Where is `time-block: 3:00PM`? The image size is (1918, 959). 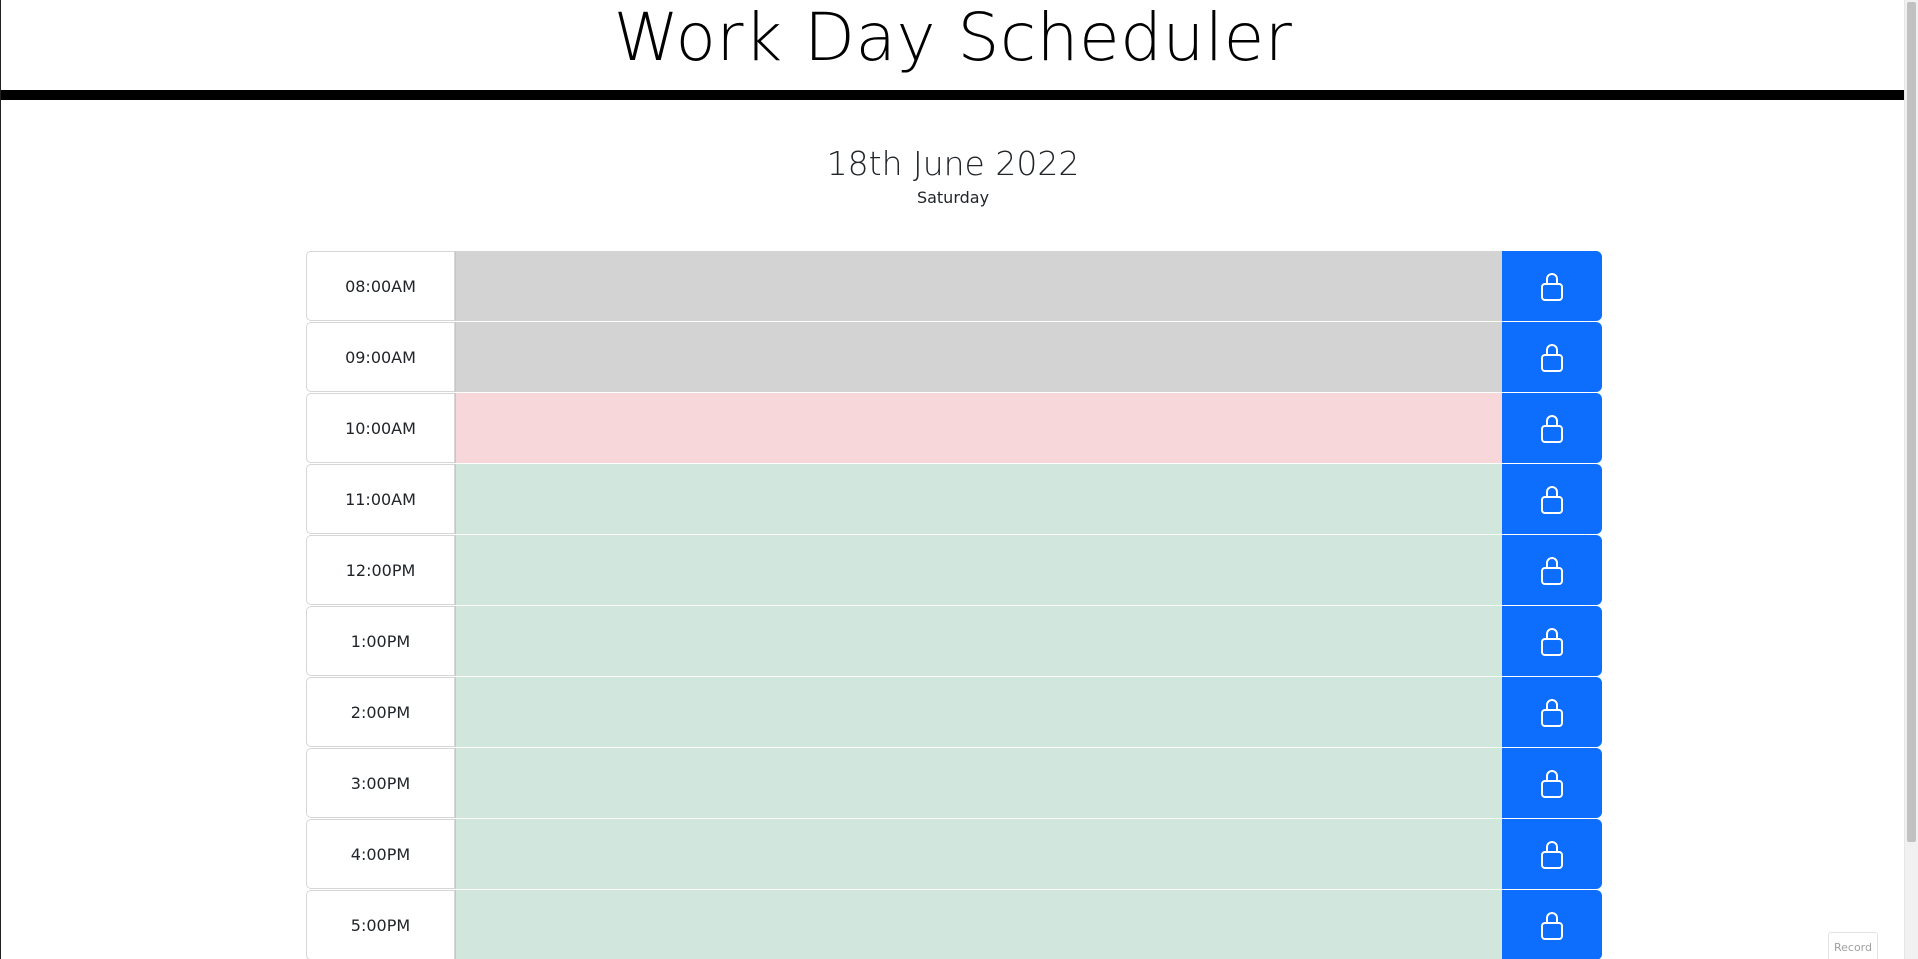
time-block: 3:00PM is located at coordinates (954, 783).